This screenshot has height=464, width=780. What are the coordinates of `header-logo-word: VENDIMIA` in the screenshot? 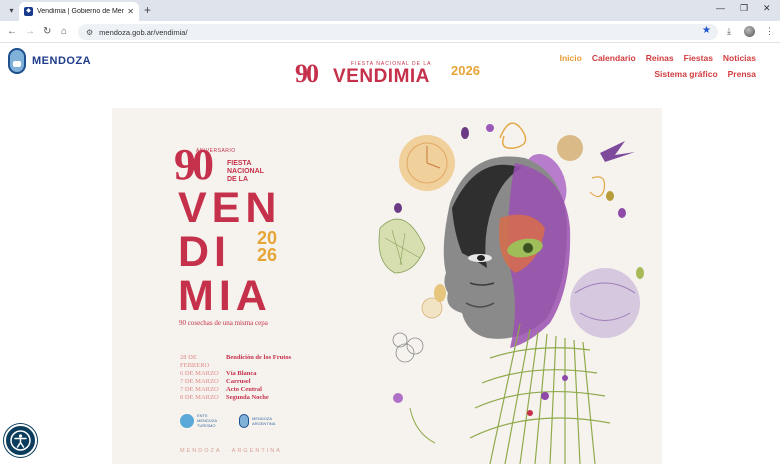 It's located at (381, 76).